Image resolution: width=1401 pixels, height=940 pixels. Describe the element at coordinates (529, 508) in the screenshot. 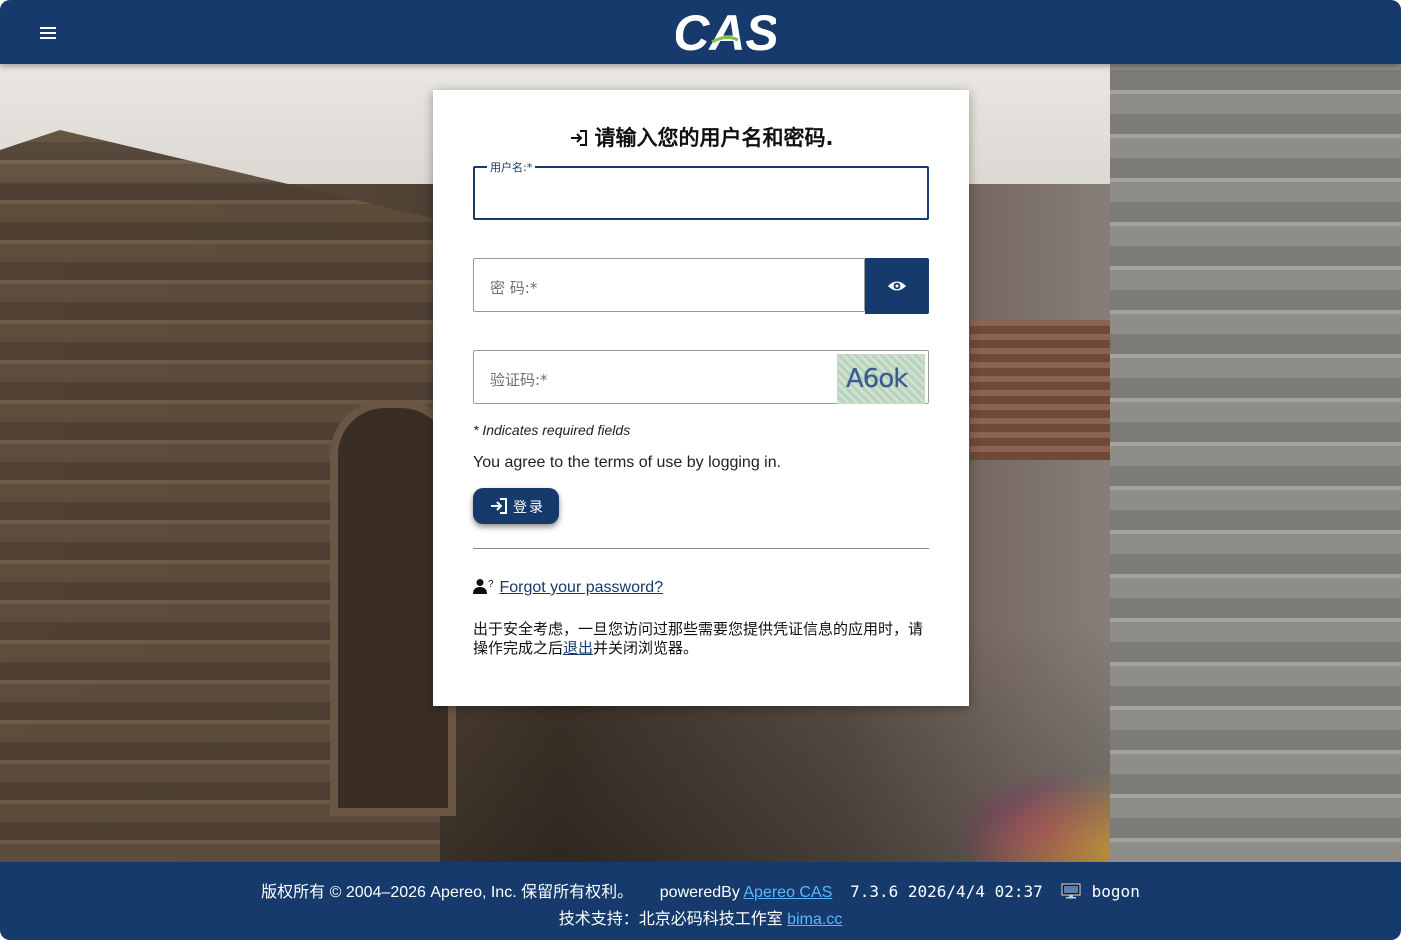

I see `login-button-label: 登录` at that location.